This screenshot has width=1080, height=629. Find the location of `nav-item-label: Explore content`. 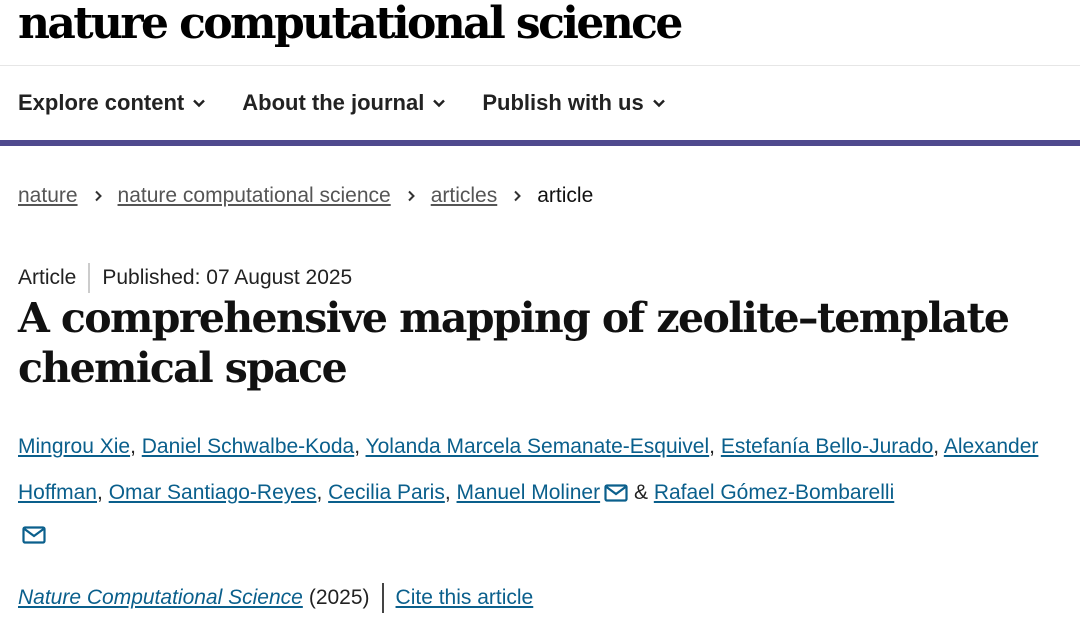

nav-item-label: Explore content is located at coordinates (101, 102).